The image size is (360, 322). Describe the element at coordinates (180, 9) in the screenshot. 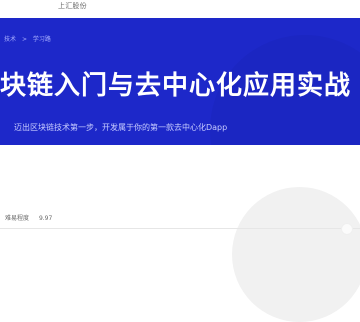

I see `top-bar: 上汇股份` at that location.